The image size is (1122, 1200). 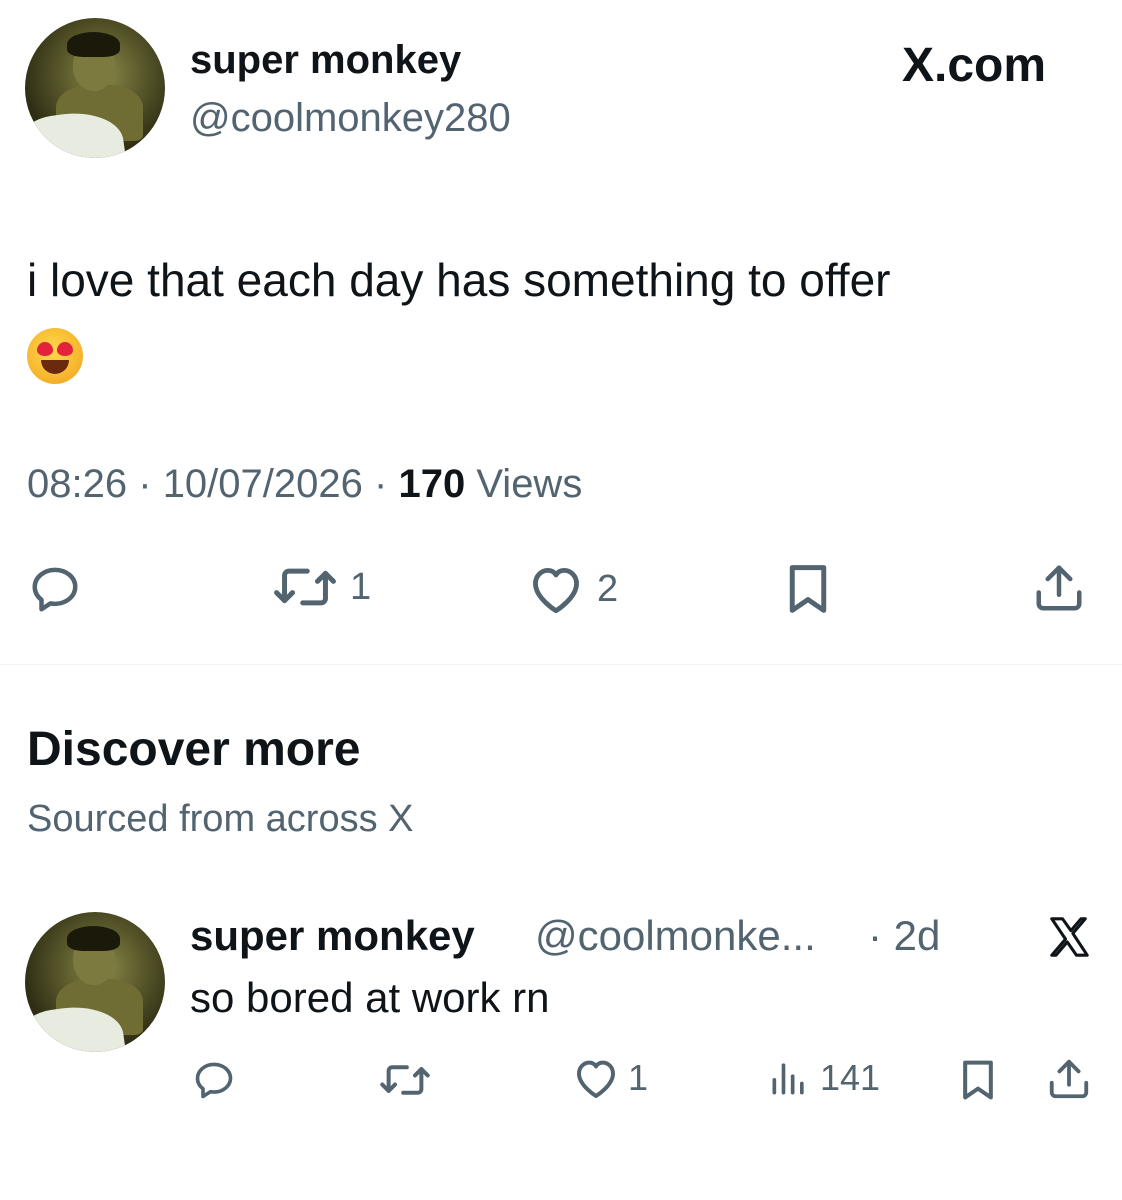 What do you see at coordinates (263, 484) in the screenshot?
I see `tweet-date: 10/07/2026` at bounding box center [263, 484].